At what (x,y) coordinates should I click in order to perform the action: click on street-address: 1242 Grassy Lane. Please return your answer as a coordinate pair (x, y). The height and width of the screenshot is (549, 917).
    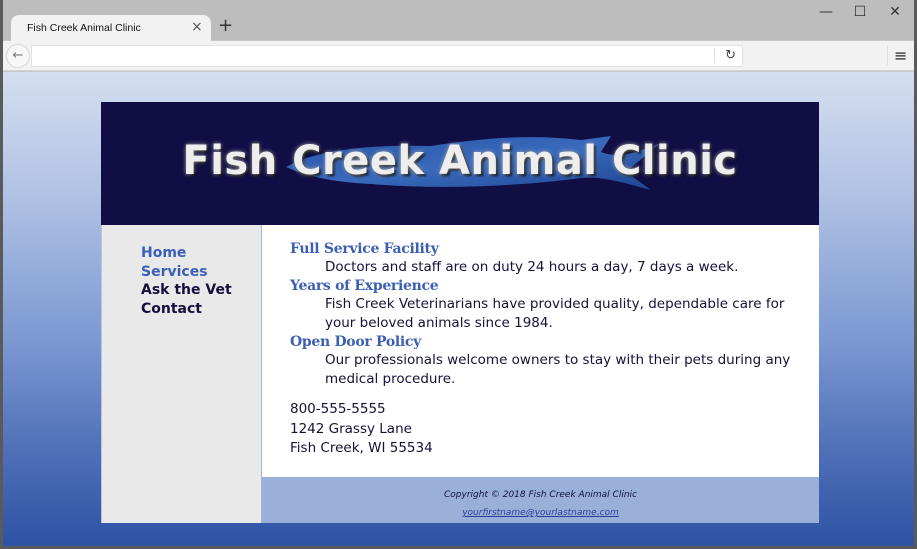
    Looking at the image, I should click on (351, 428).